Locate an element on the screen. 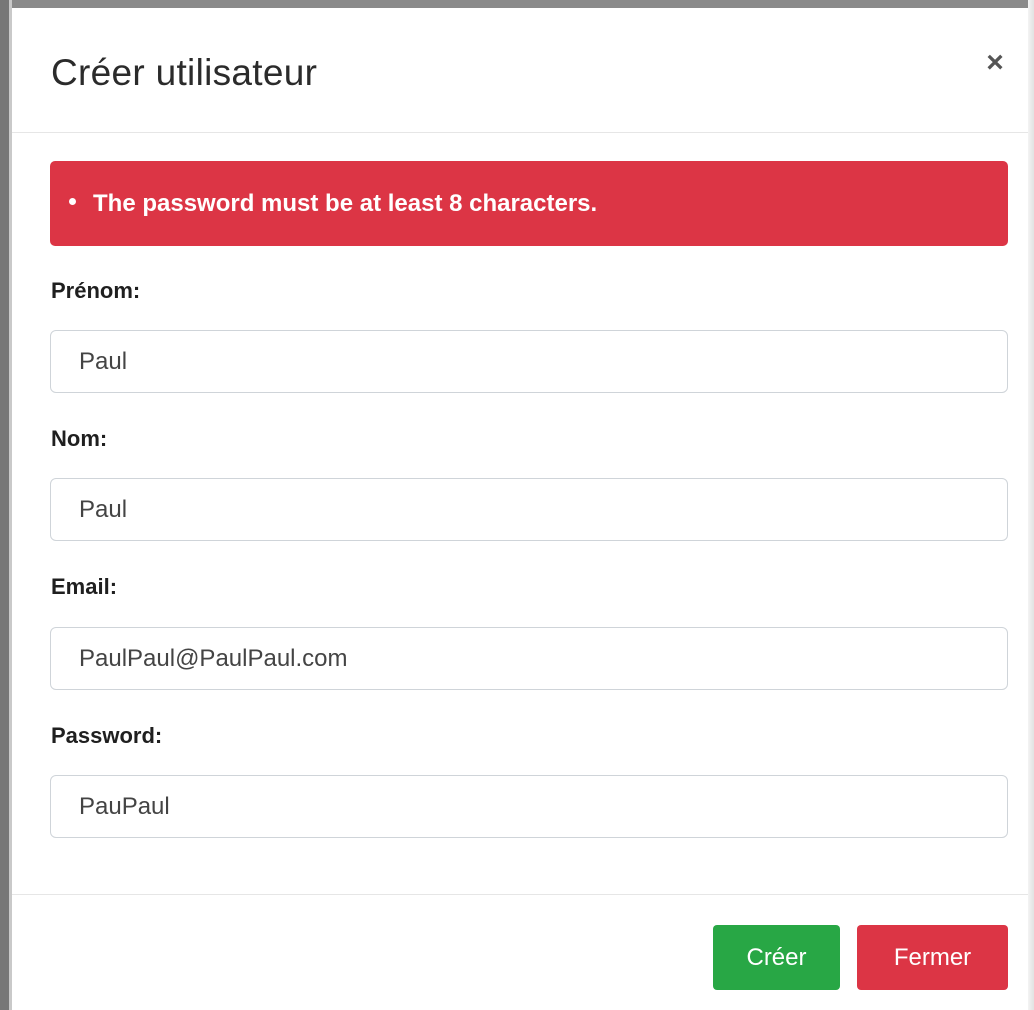 This screenshot has height=1010, width=1034. email-label: Email: is located at coordinates (84, 586).